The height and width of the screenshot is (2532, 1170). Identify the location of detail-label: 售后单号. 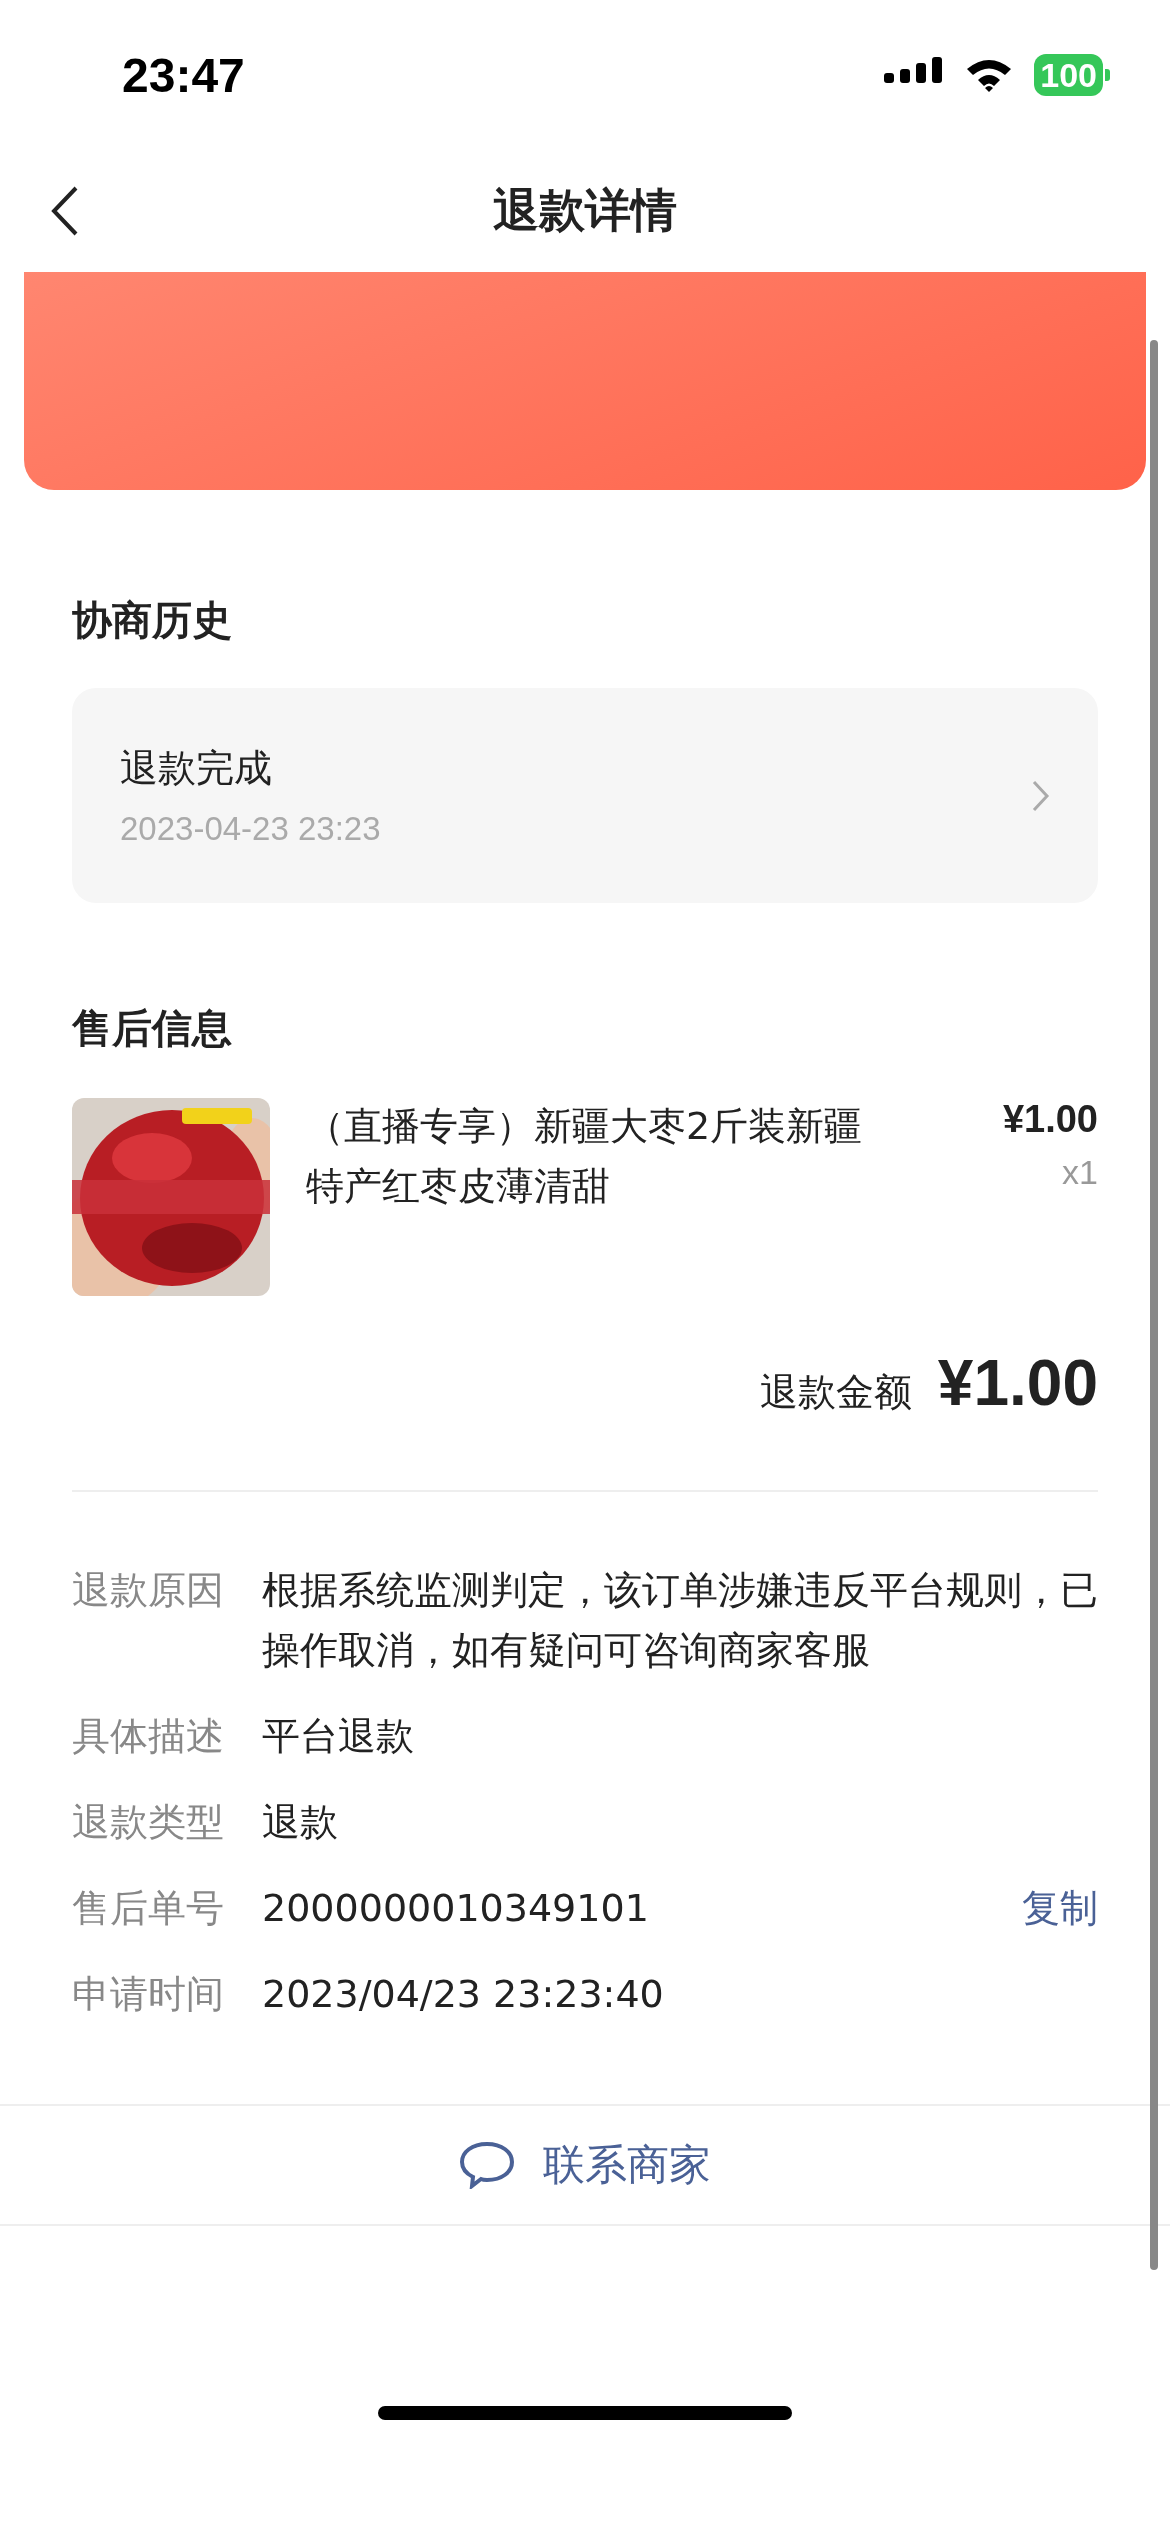
(148, 1908).